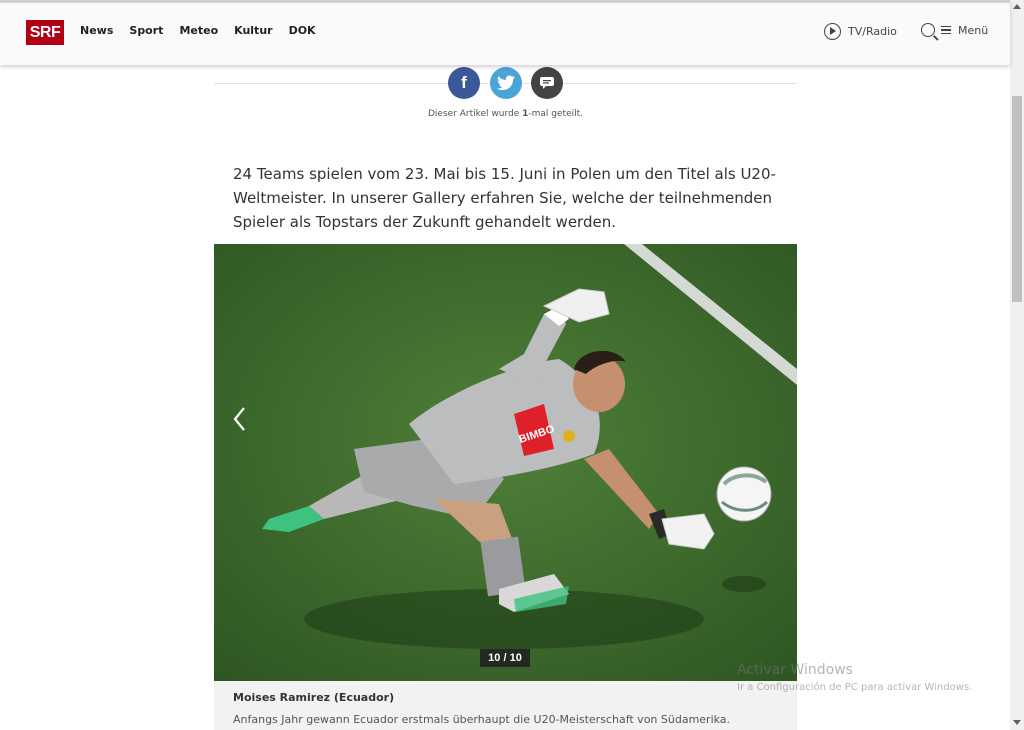 Image resolution: width=1024 pixels, height=730 pixels. Describe the element at coordinates (973, 30) in the screenshot. I see `menu-label: Menü` at that location.